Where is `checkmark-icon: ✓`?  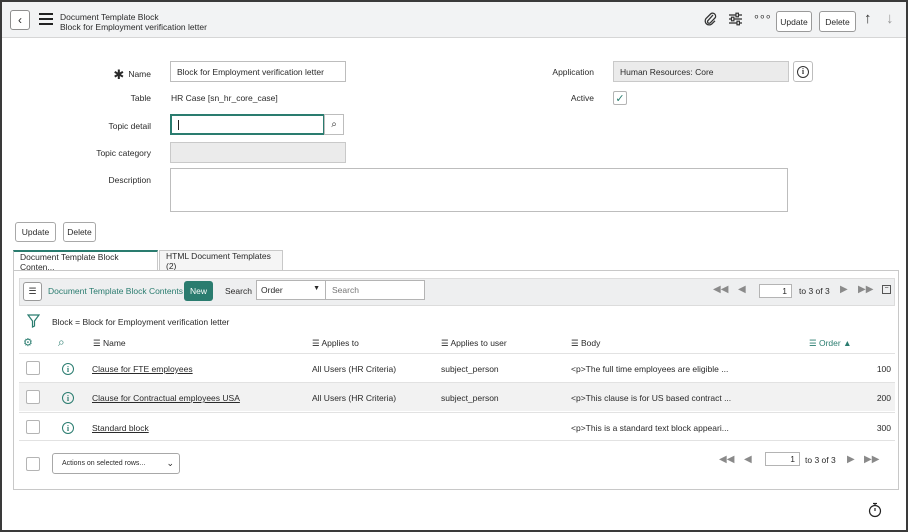 checkmark-icon: ✓ is located at coordinates (620, 98).